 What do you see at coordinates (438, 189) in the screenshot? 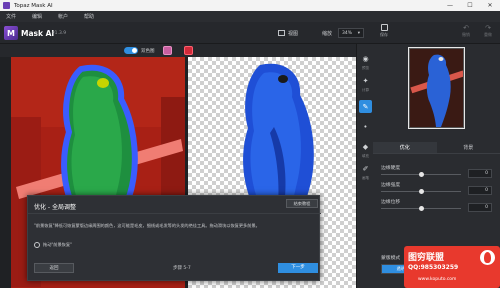
I see `edge-strength-row: 边缘强度 0` at bounding box center [438, 189].